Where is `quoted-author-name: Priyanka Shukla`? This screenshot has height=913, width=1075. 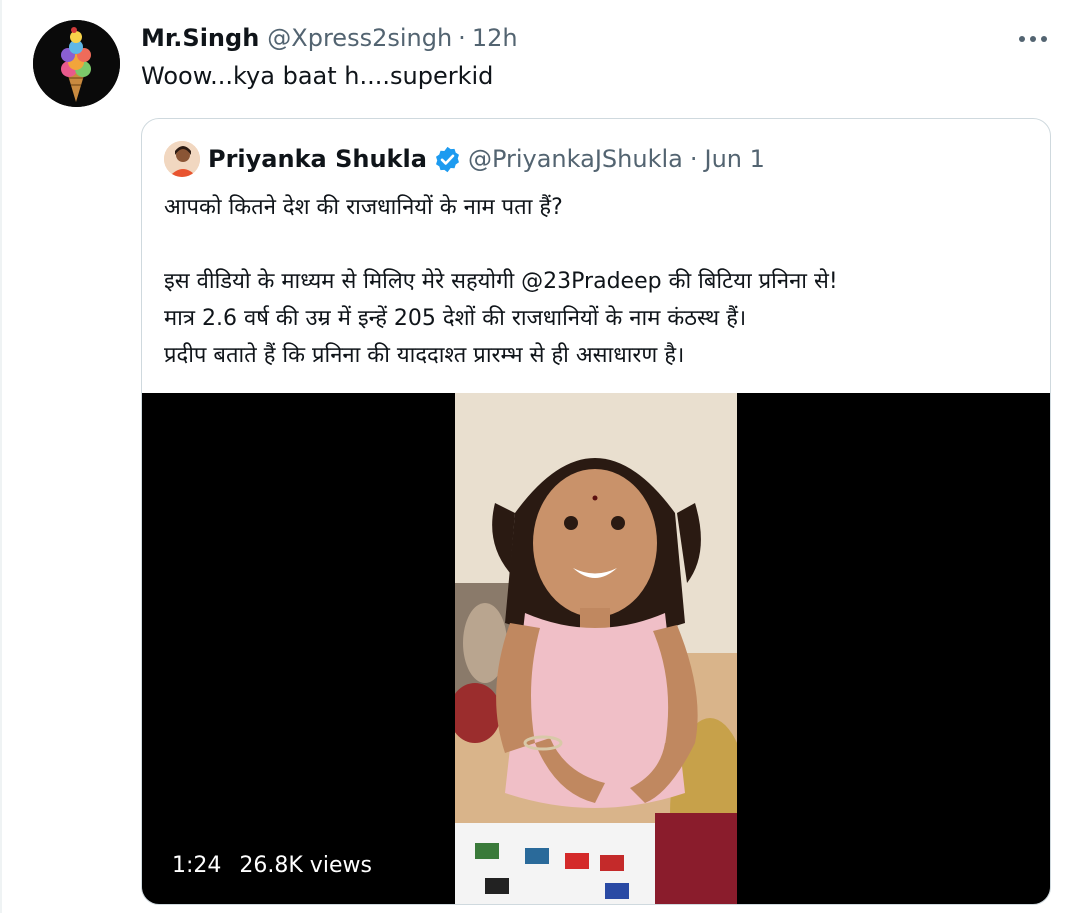
quoted-author-name: Priyanka Shukla is located at coordinates (317, 159).